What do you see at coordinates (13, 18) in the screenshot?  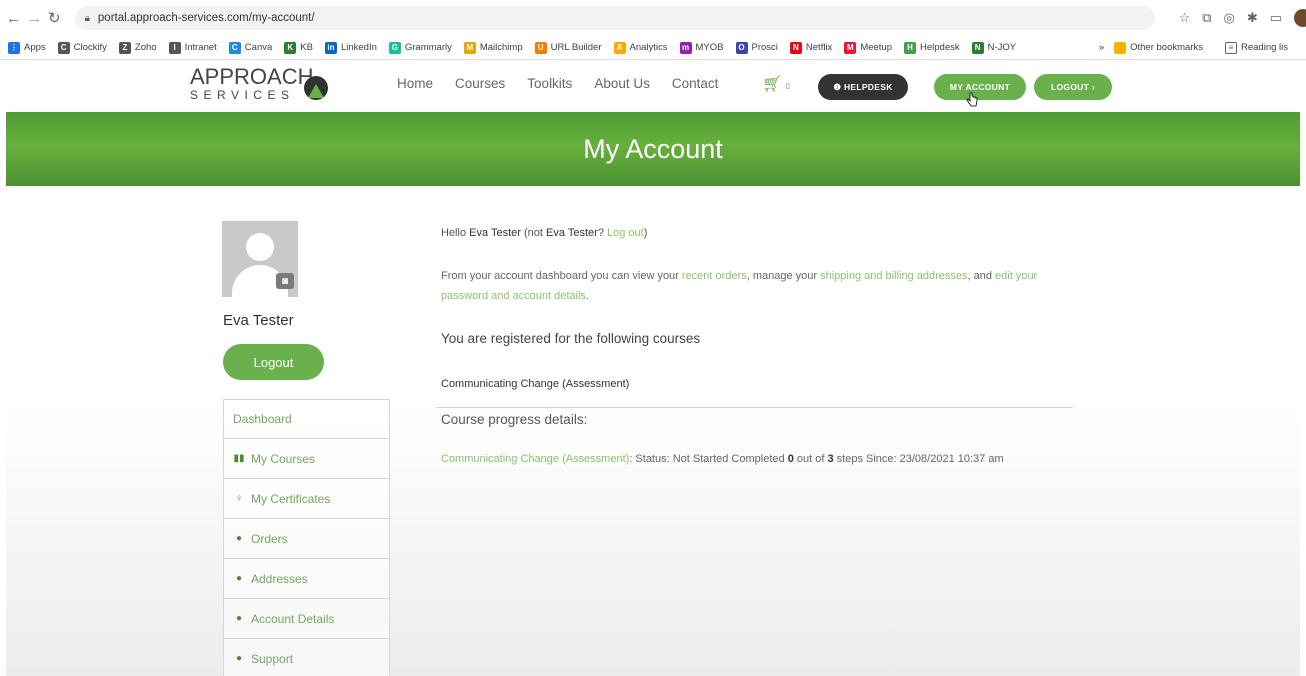 I see `back-arrow-icon: ←` at bounding box center [13, 18].